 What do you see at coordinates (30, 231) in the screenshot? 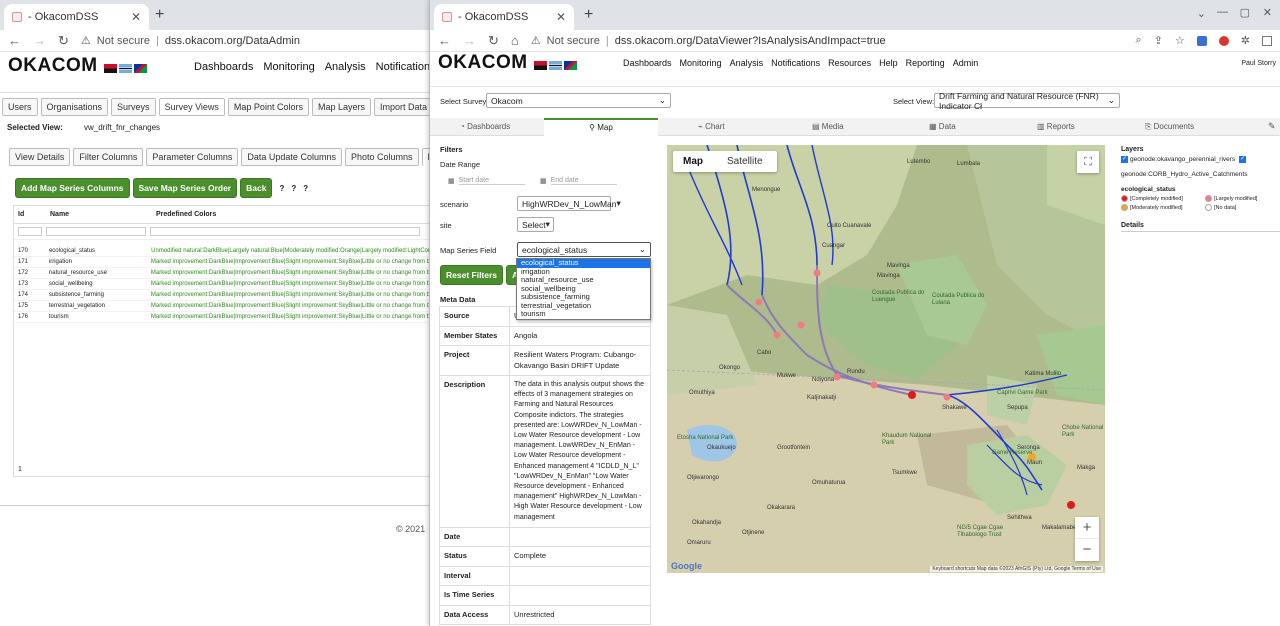
I see `id-filter-input` at bounding box center [30, 231].